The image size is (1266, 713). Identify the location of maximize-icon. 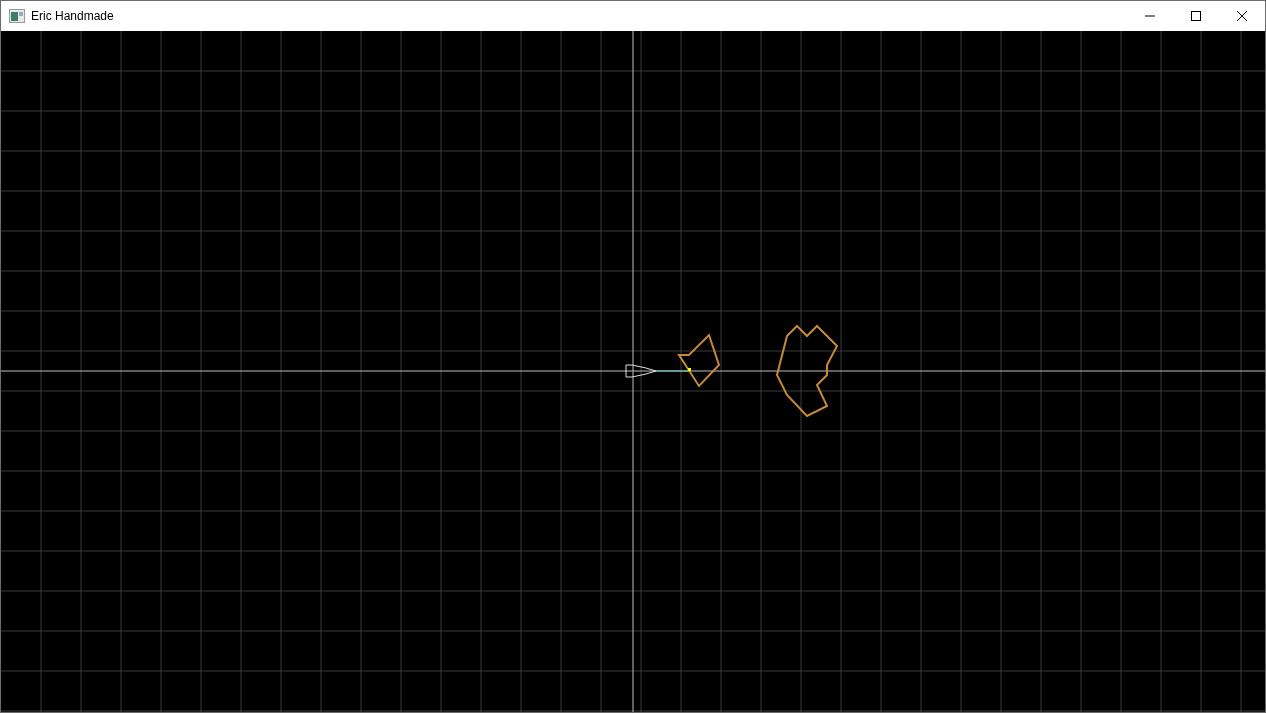
(1196, 16).